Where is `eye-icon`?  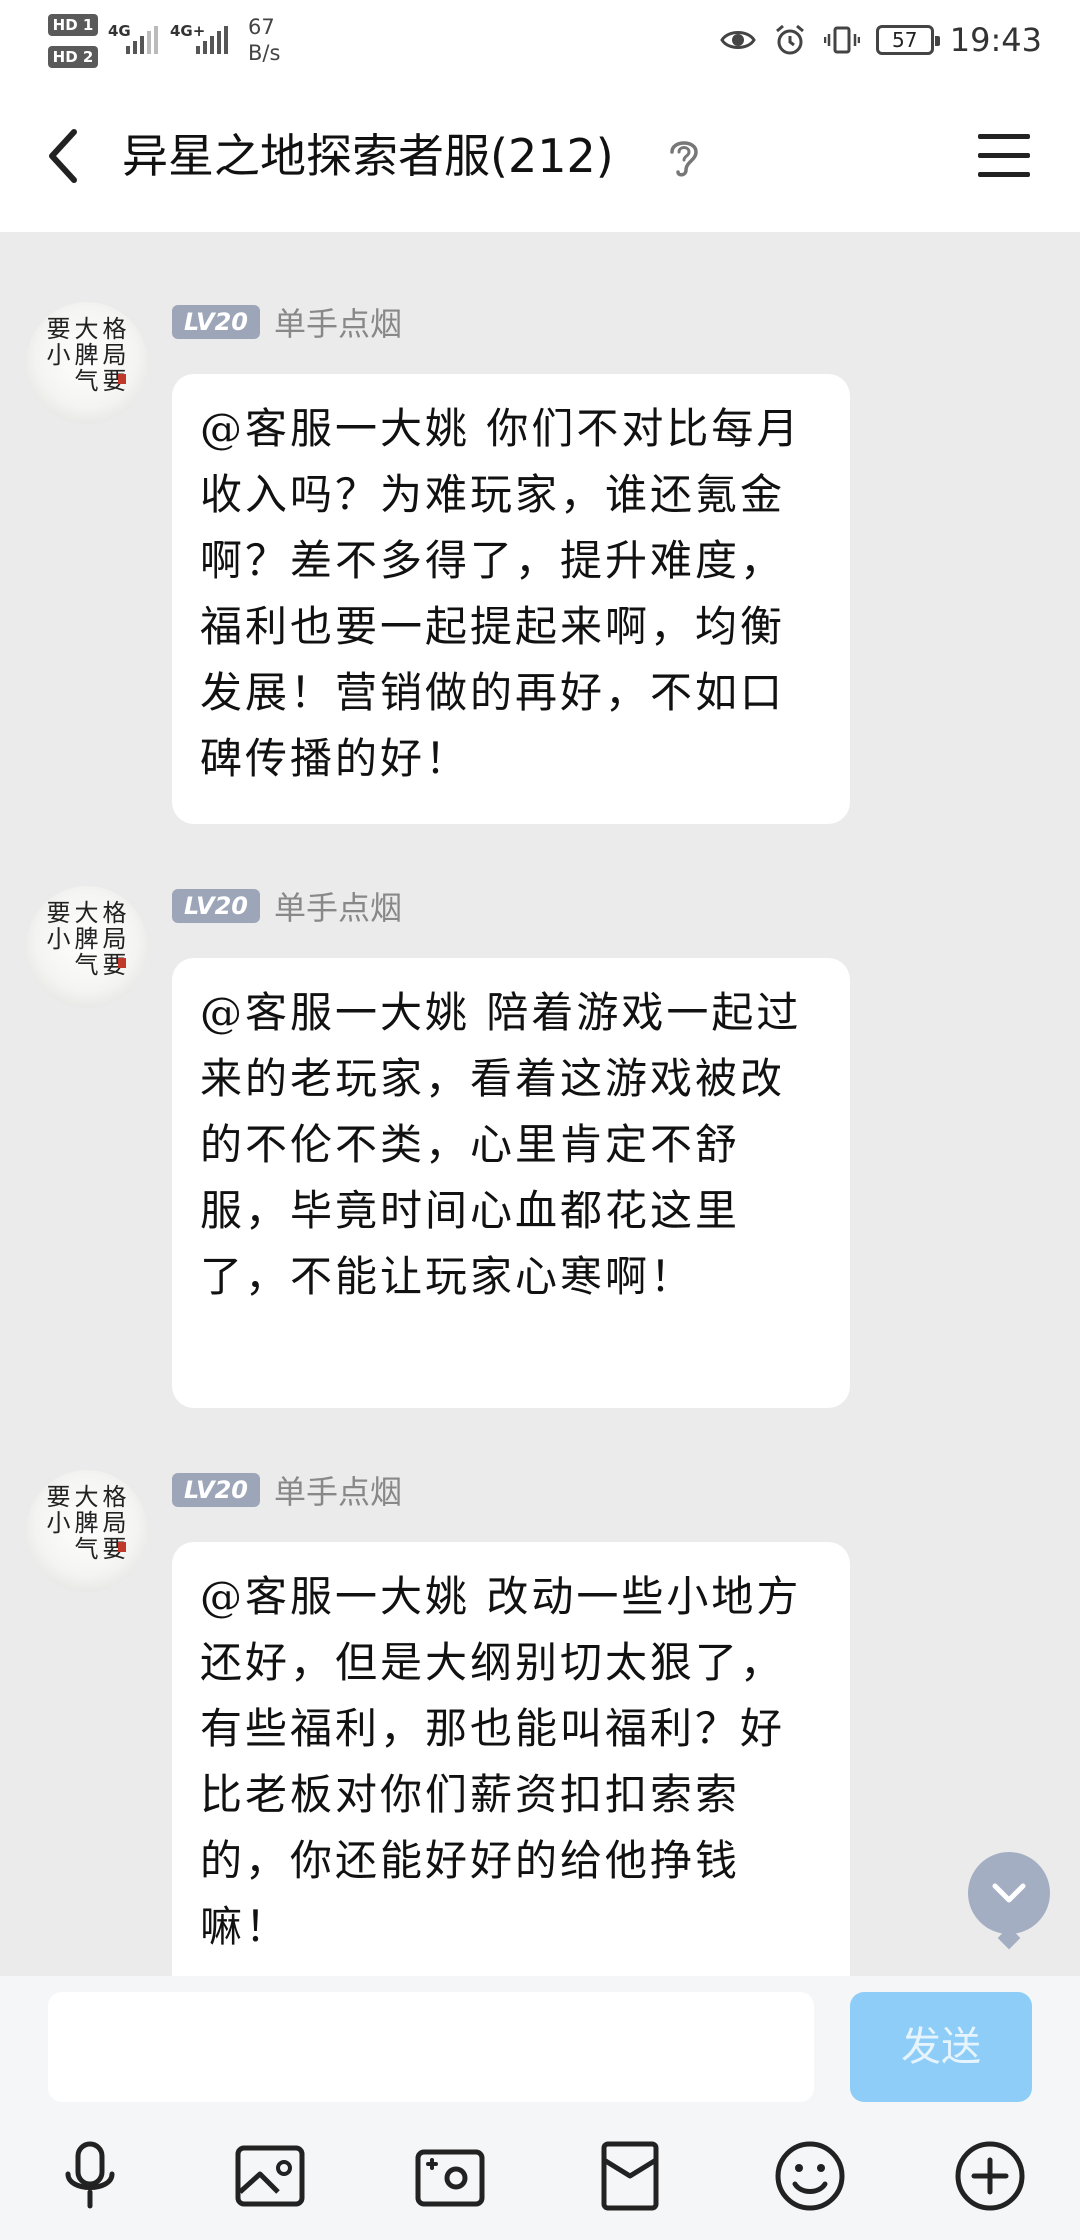
eye-icon is located at coordinates (738, 40).